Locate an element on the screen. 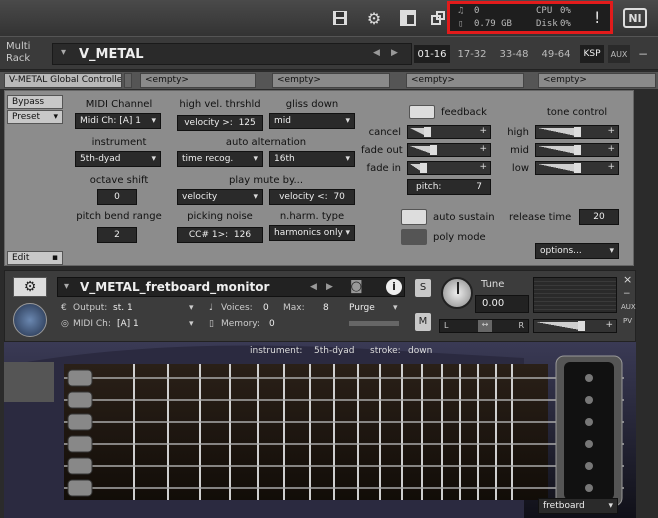 This screenshot has height=518, width=658. solo-button: S is located at coordinates (423, 288).